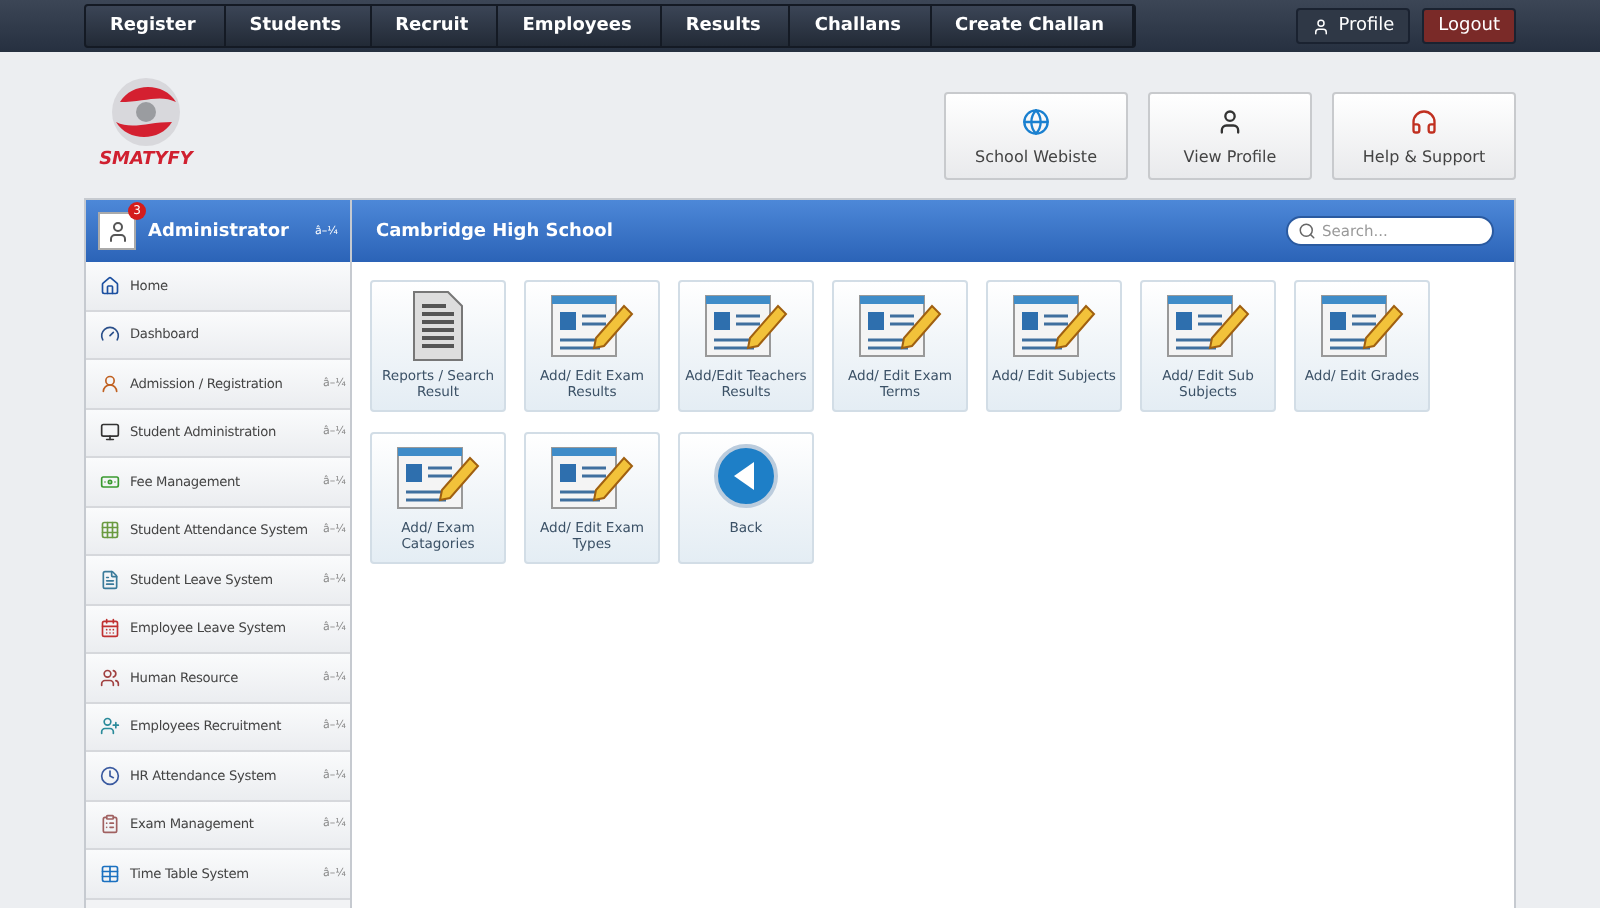  Describe the element at coordinates (746, 478) in the screenshot. I see `back-icon` at that location.